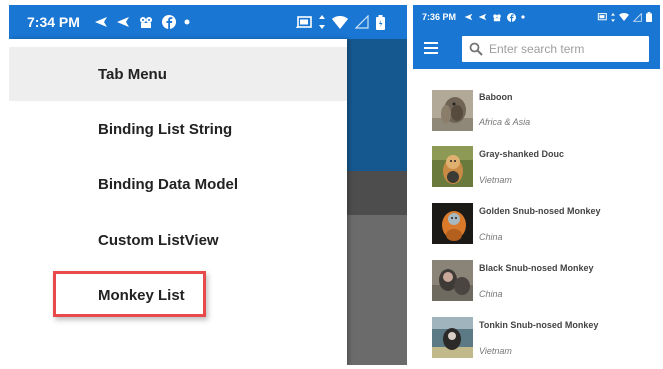 This screenshot has height=369, width=663. I want to click on search-placeholder: Enter search term, so click(537, 49).